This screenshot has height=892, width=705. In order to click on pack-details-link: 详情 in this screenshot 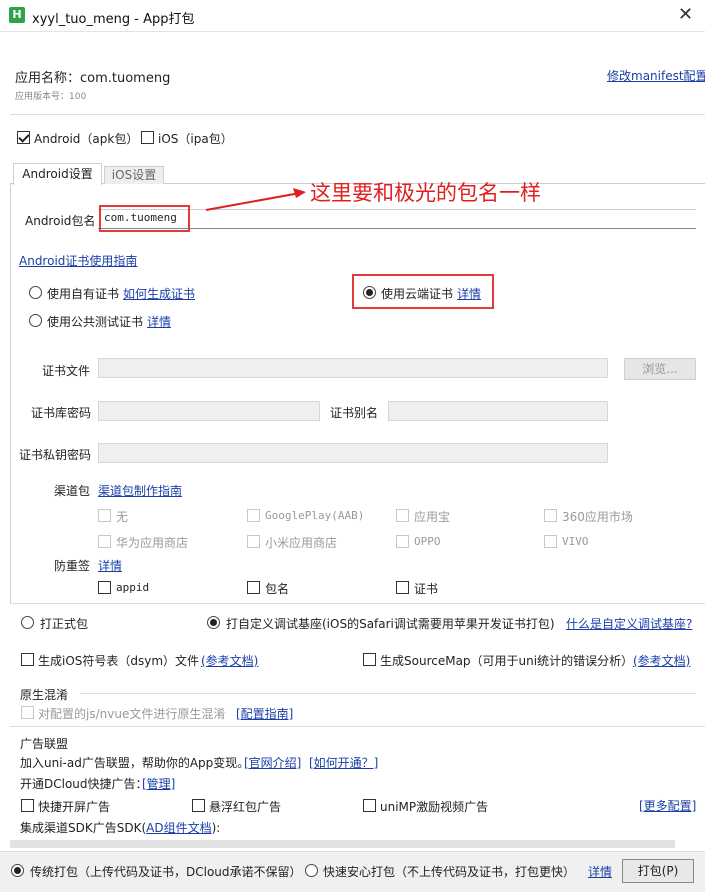, I will do `click(600, 871)`.